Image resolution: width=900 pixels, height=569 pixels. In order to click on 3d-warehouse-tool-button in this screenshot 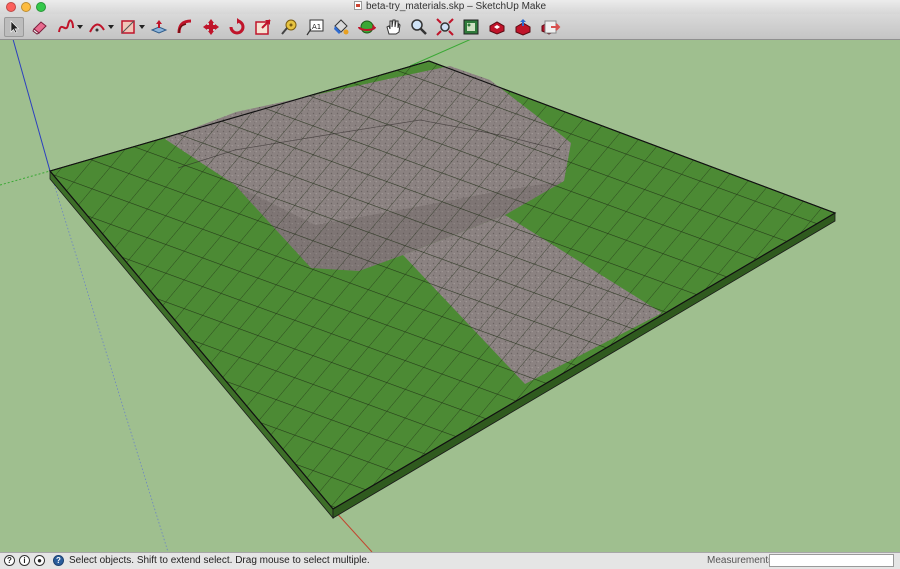, I will do `click(497, 27)`.